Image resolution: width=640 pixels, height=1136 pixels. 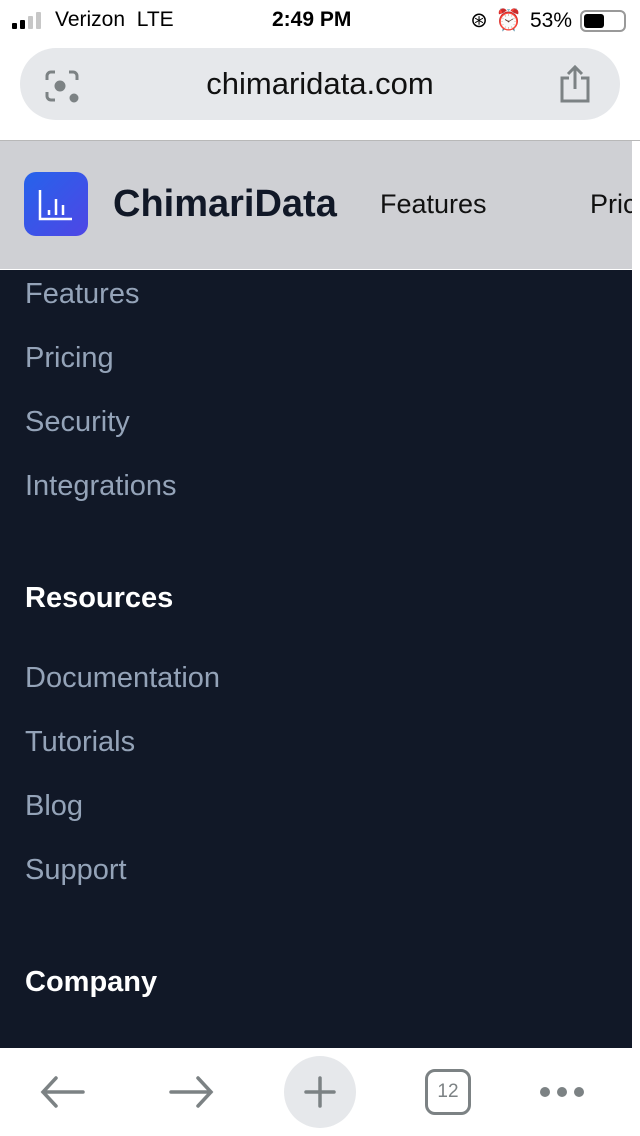 I want to click on arrow-left-icon, so click(x=62, y=1092).